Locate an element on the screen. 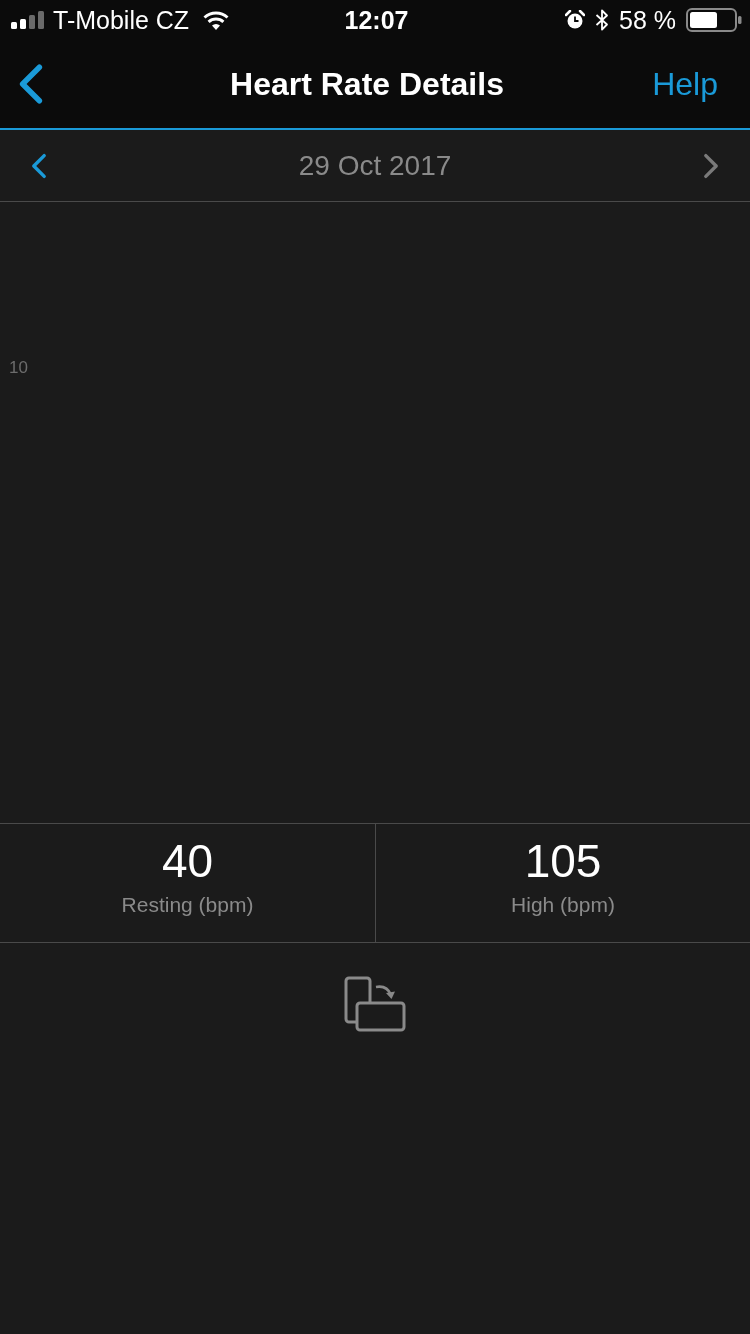 This screenshot has width=750, height=1334. bluetooth-icon is located at coordinates (602, 20).